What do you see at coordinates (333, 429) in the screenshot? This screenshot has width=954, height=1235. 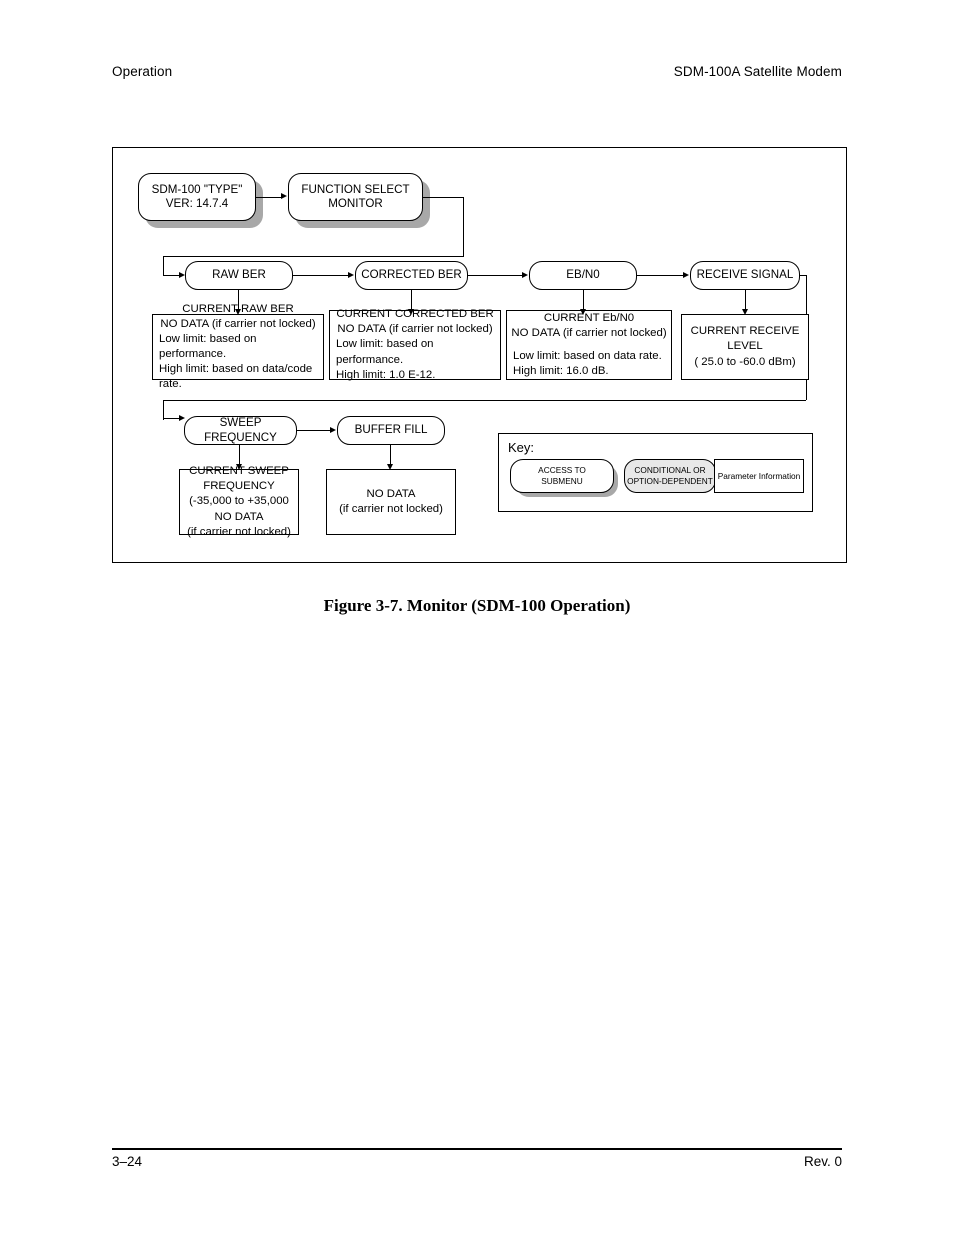 I see `arrow-sweep-to-buffer` at bounding box center [333, 429].